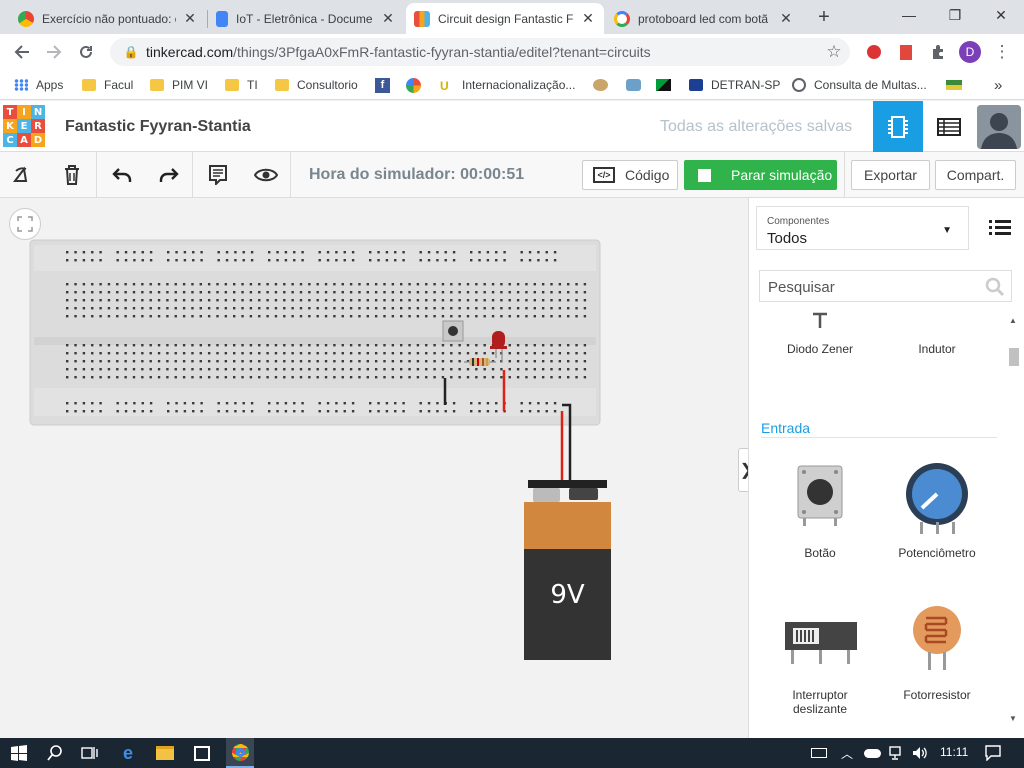 This screenshot has width=1024, height=768. Describe the element at coordinates (834, 52) in the screenshot. I see `bookmark-star-icon: ☆` at that location.